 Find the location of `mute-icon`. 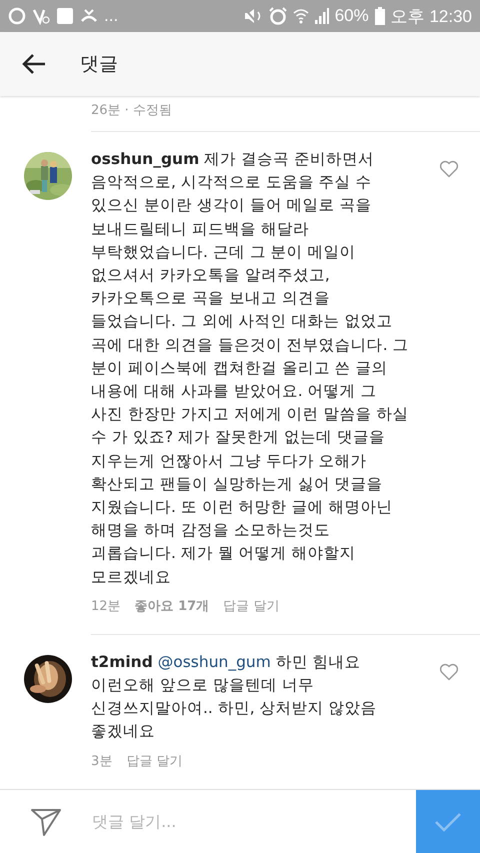

mute-icon is located at coordinates (252, 16).